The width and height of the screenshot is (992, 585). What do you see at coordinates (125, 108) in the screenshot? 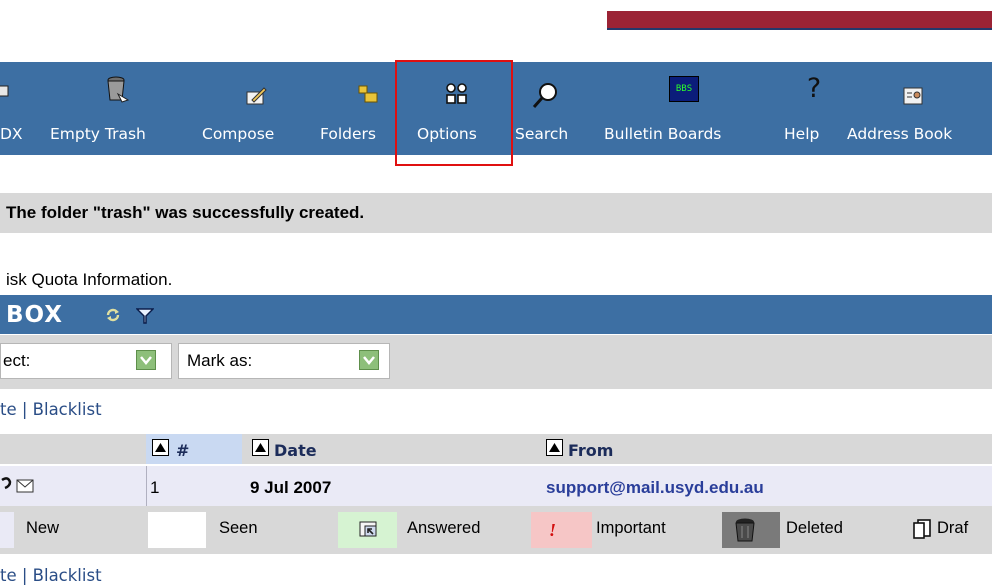
I see `toolbar-empty-trash: Empty Trash` at bounding box center [125, 108].